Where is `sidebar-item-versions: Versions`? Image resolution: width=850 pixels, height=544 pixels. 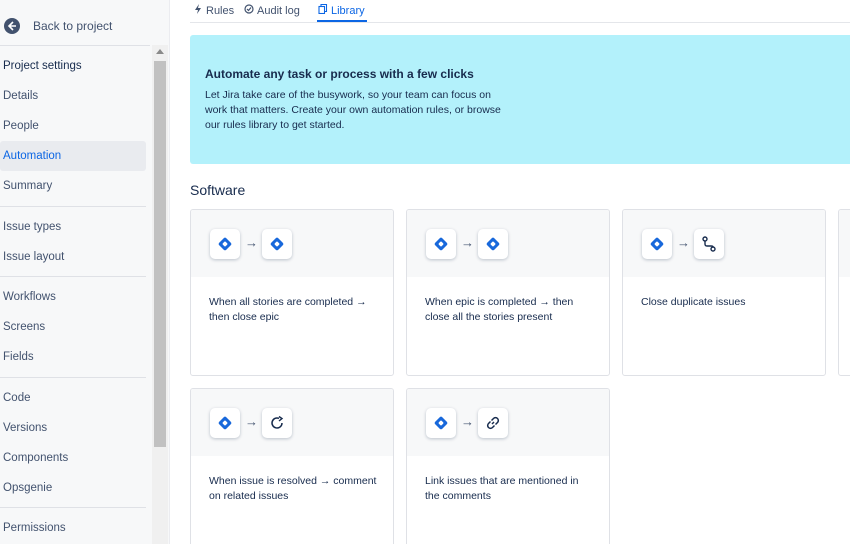 sidebar-item-versions: Versions is located at coordinates (73, 428).